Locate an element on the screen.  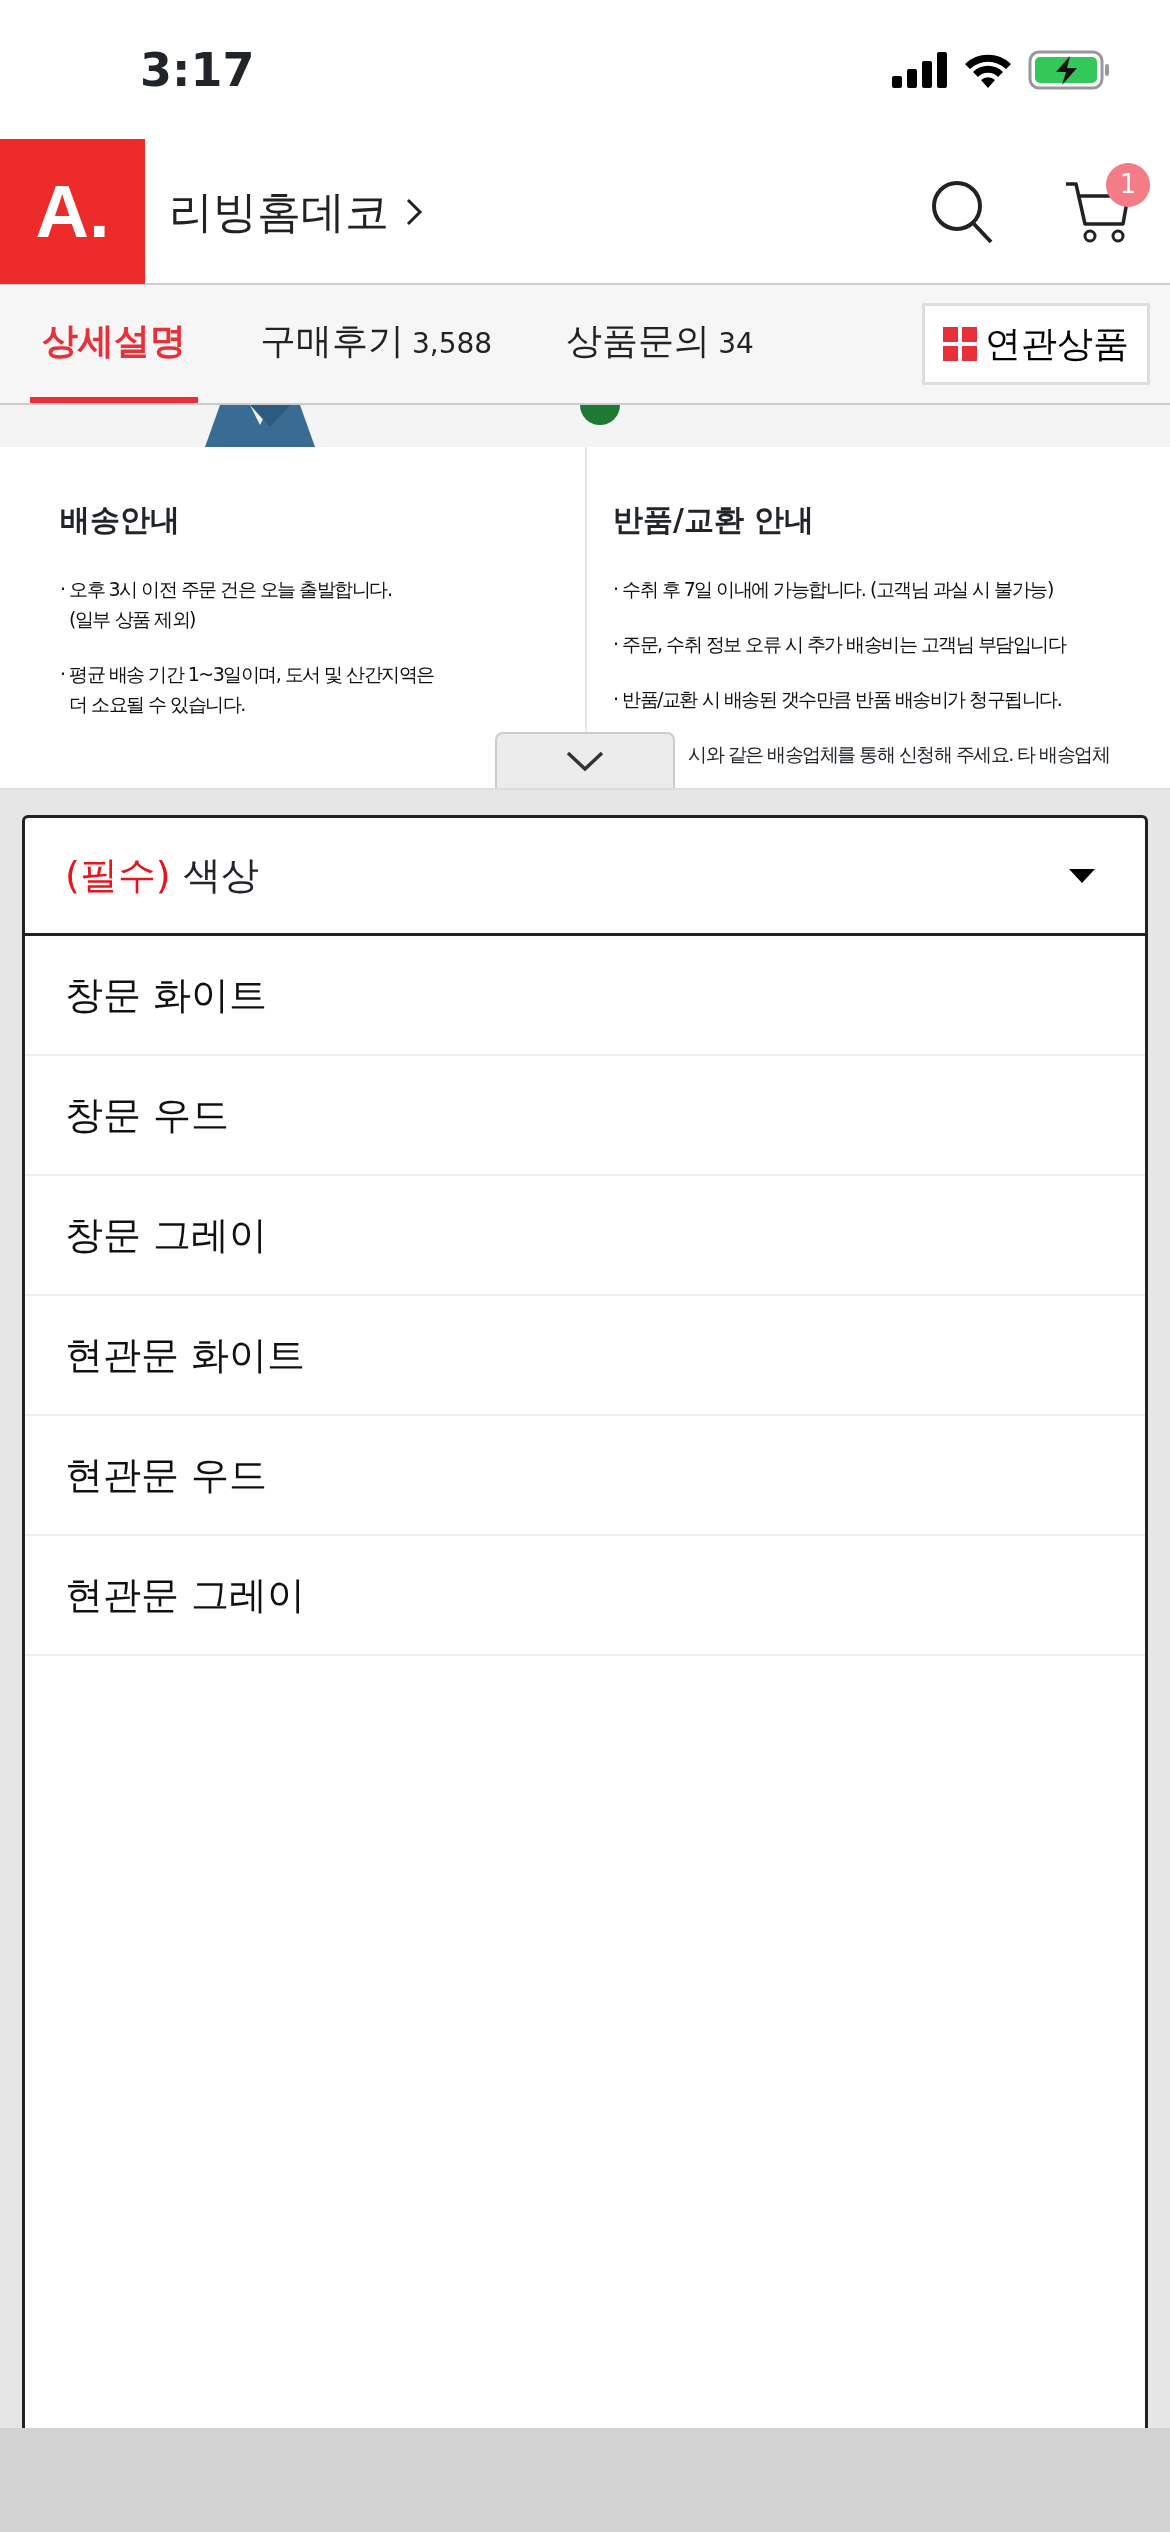
option-item: 현관문 우드 is located at coordinates (585, 1476).